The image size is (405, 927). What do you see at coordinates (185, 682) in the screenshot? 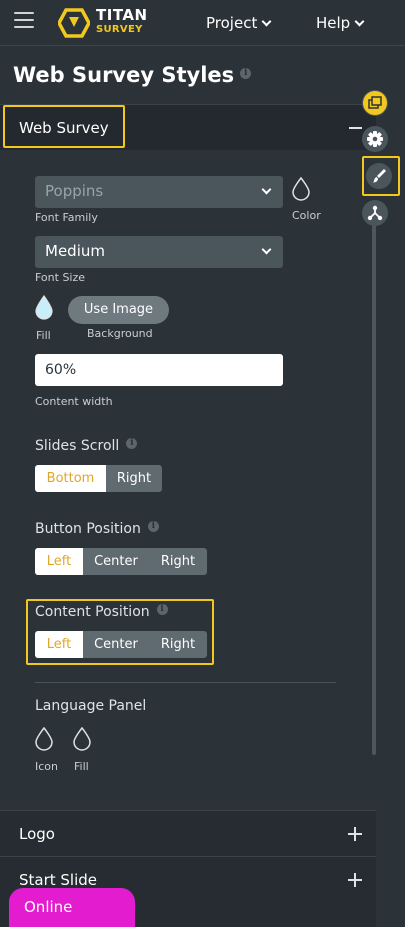
I see `divider` at bounding box center [185, 682].